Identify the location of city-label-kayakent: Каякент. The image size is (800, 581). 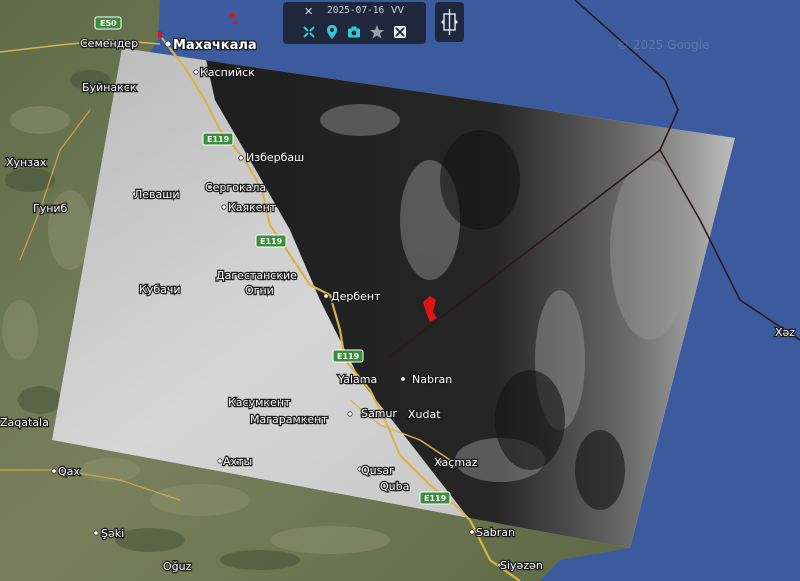
(252, 207).